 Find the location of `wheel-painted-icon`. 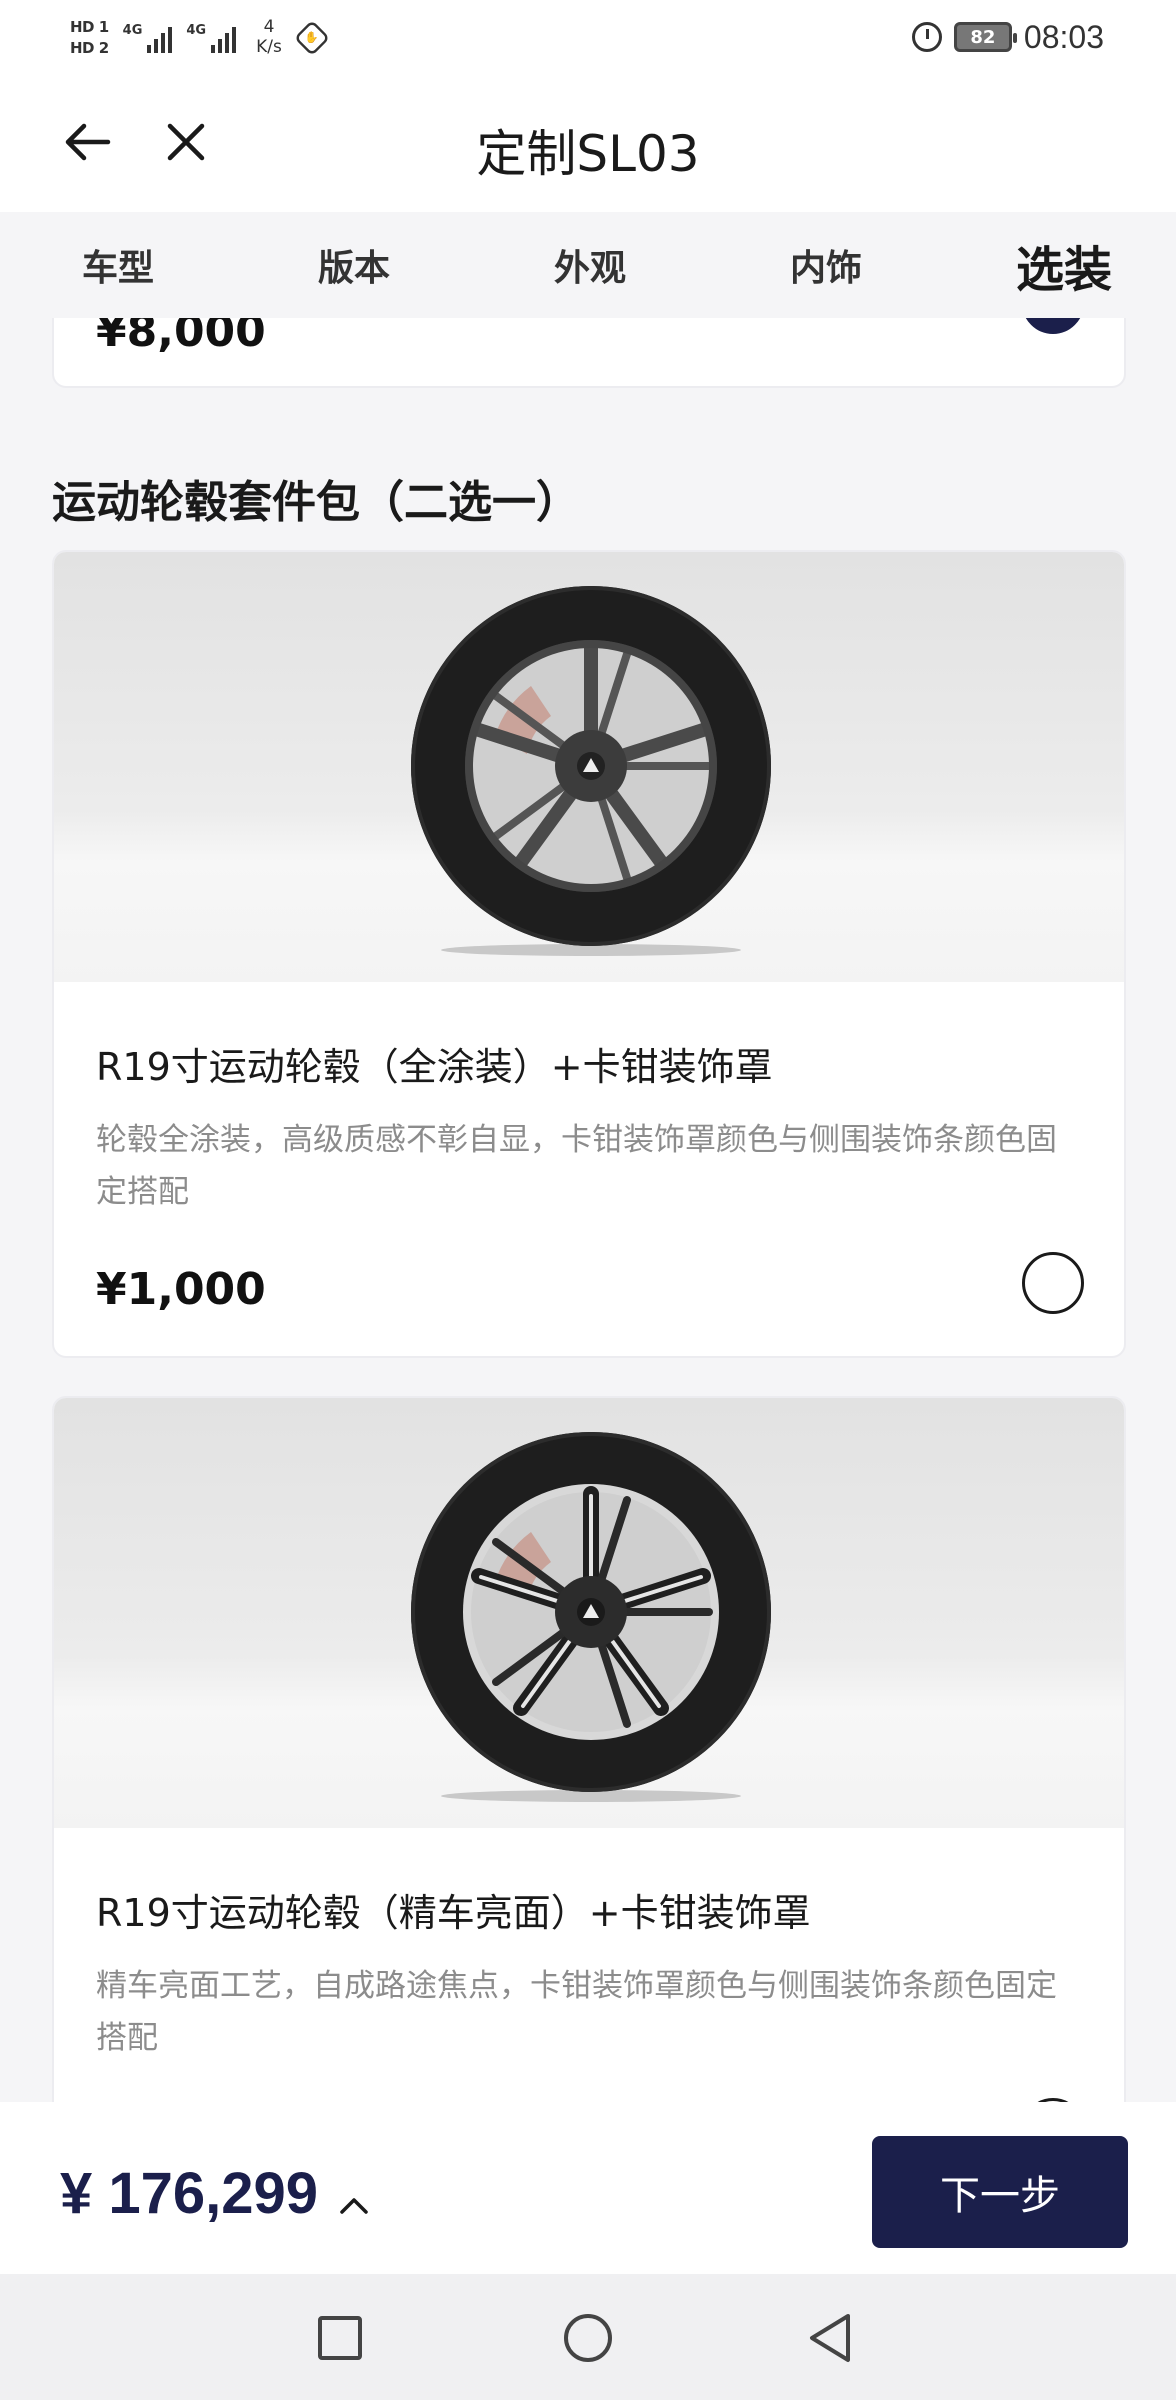

wheel-painted-icon is located at coordinates (591, 771).